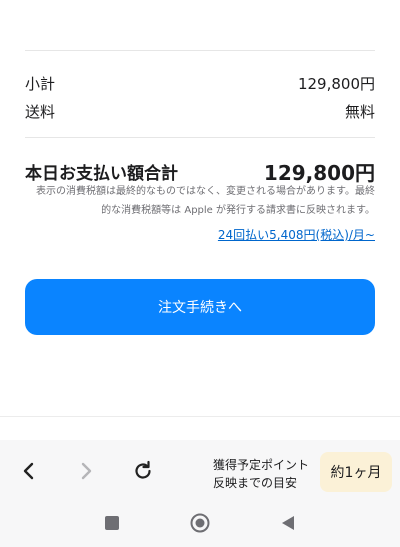  Describe the element at coordinates (86, 471) in the screenshot. I see `chevron-right-icon` at that location.